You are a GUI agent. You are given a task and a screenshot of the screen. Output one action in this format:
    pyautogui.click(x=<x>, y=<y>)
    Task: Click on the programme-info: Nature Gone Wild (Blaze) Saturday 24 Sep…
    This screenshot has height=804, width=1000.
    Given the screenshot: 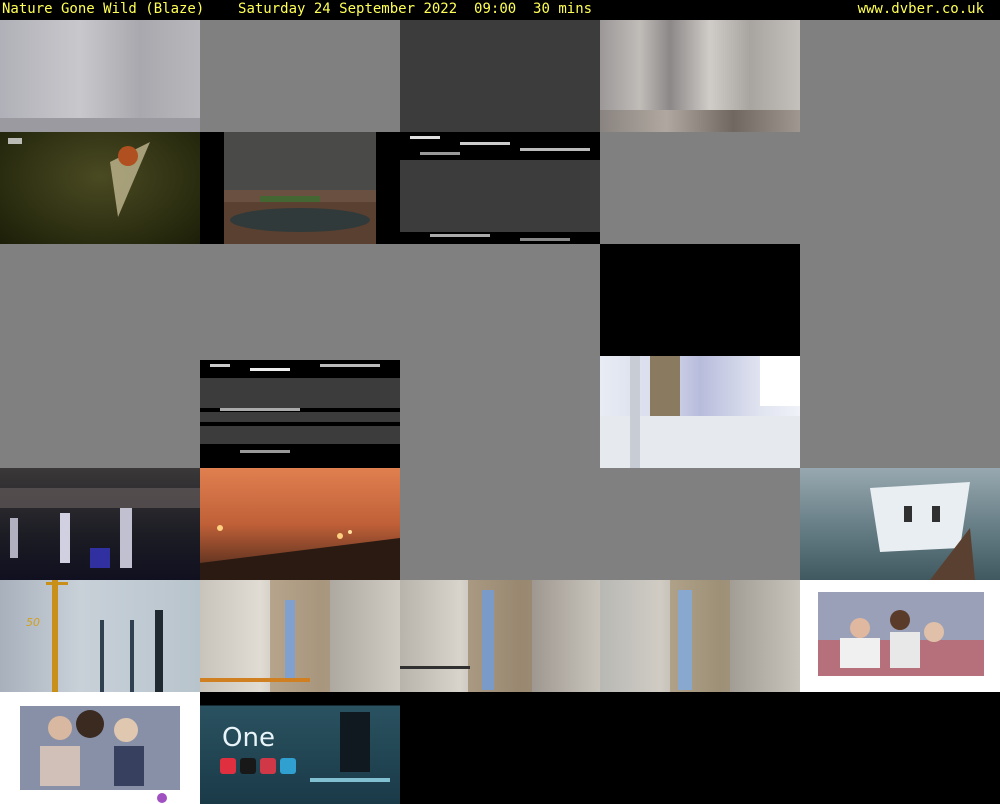 What is the action you would take?
    pyautogui.click(x=297, y=9)
    